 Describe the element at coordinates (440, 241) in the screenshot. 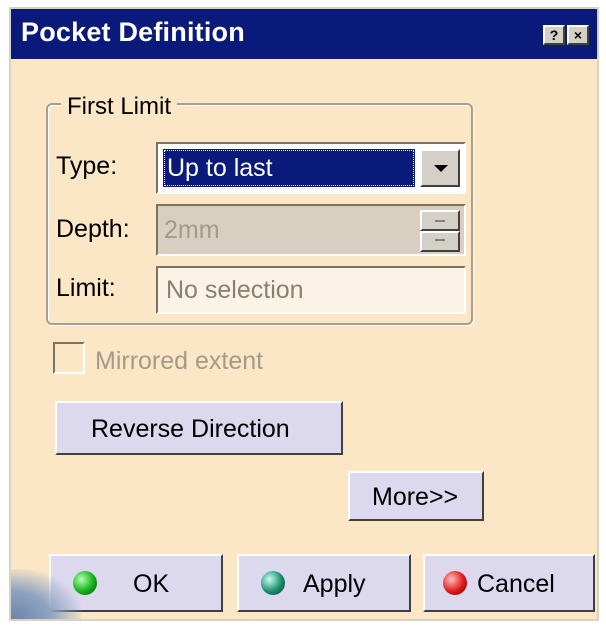

I see `spin-down-icon` at that location.